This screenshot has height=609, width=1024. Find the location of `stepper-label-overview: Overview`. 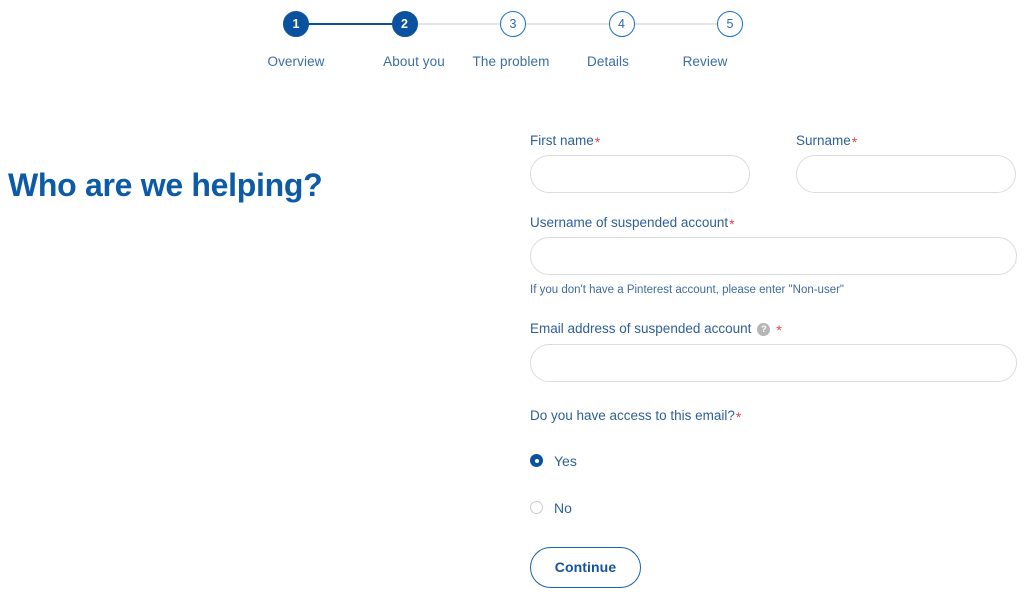

stepper-label-overview: Overview is located at coordinates (296, 61).